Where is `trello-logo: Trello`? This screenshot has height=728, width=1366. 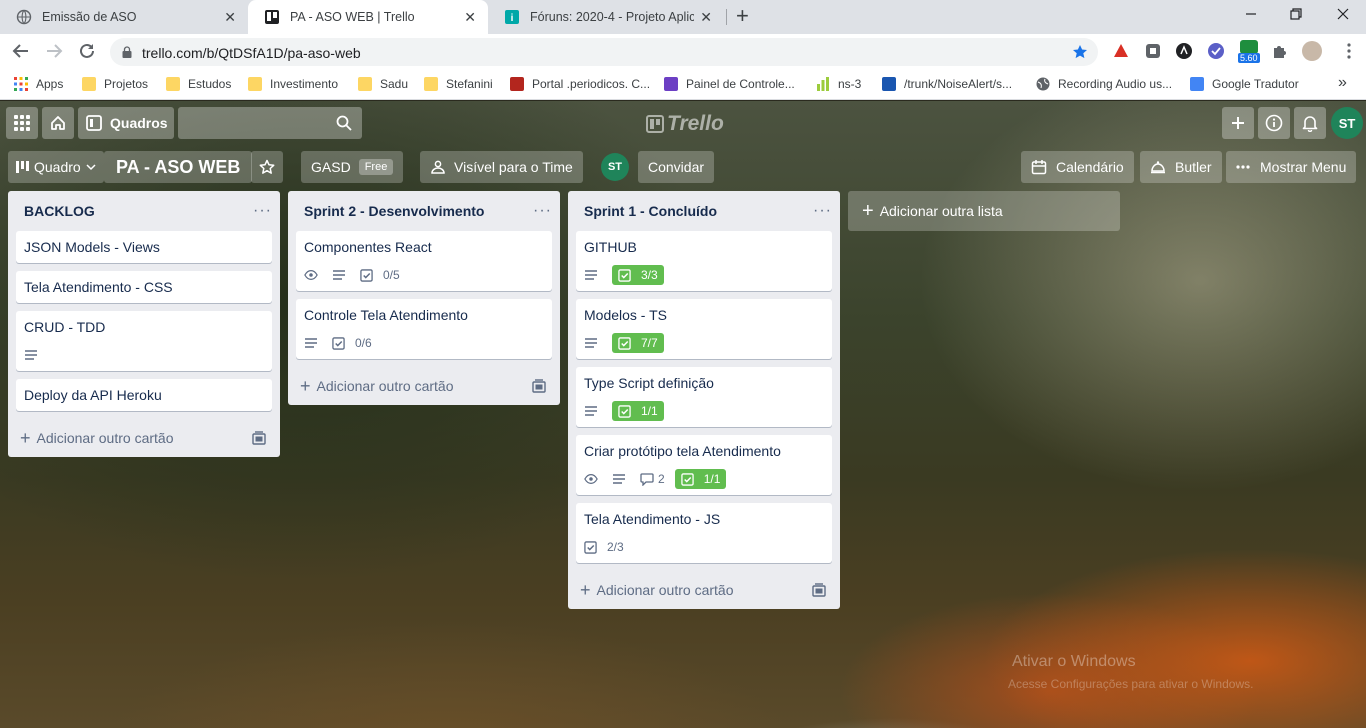
trello-logo: Trello is located at coordinates (685, 124).